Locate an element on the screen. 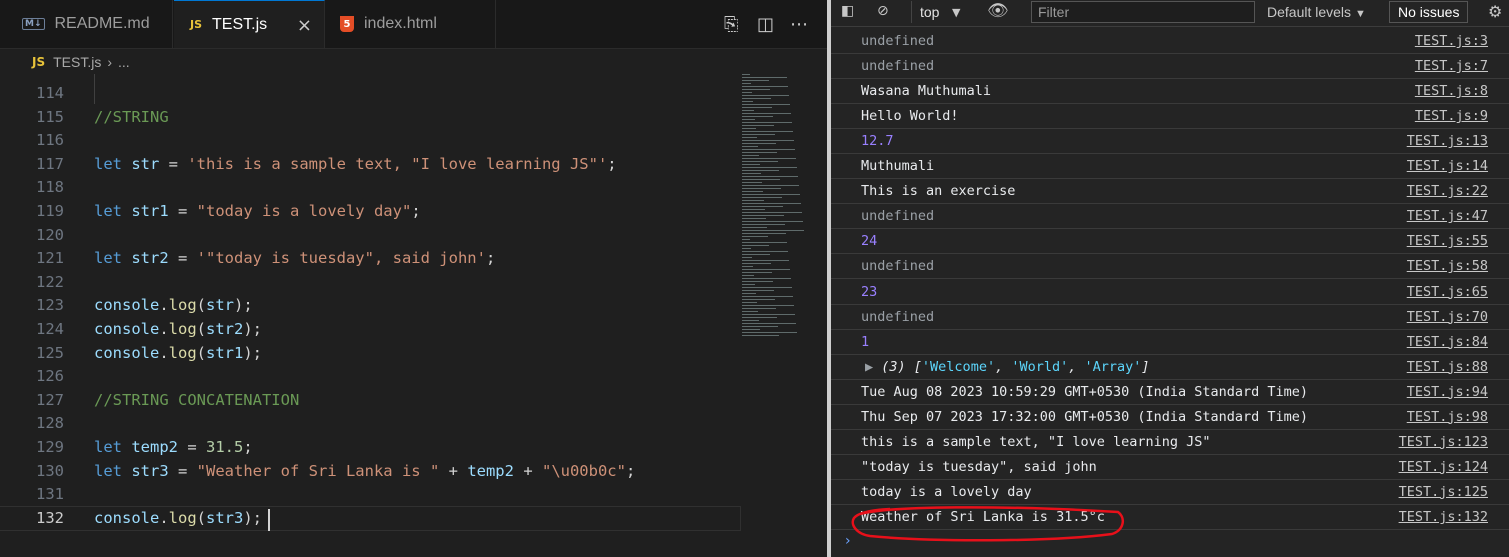 The height and width of the screenshot is (557, 1509). source-link: TEST.js:84 is located at coordinates (1447, 342).